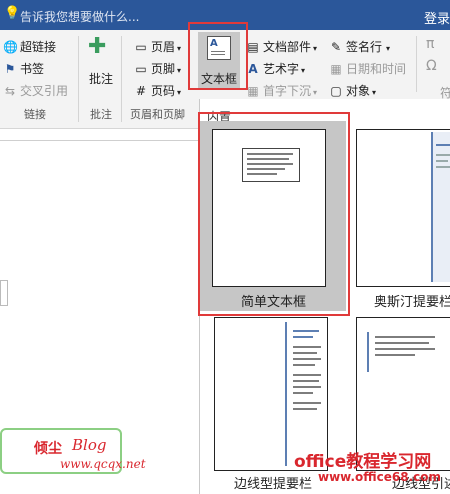  I want to click on calendar-icon: ▦, so click(336, 69).